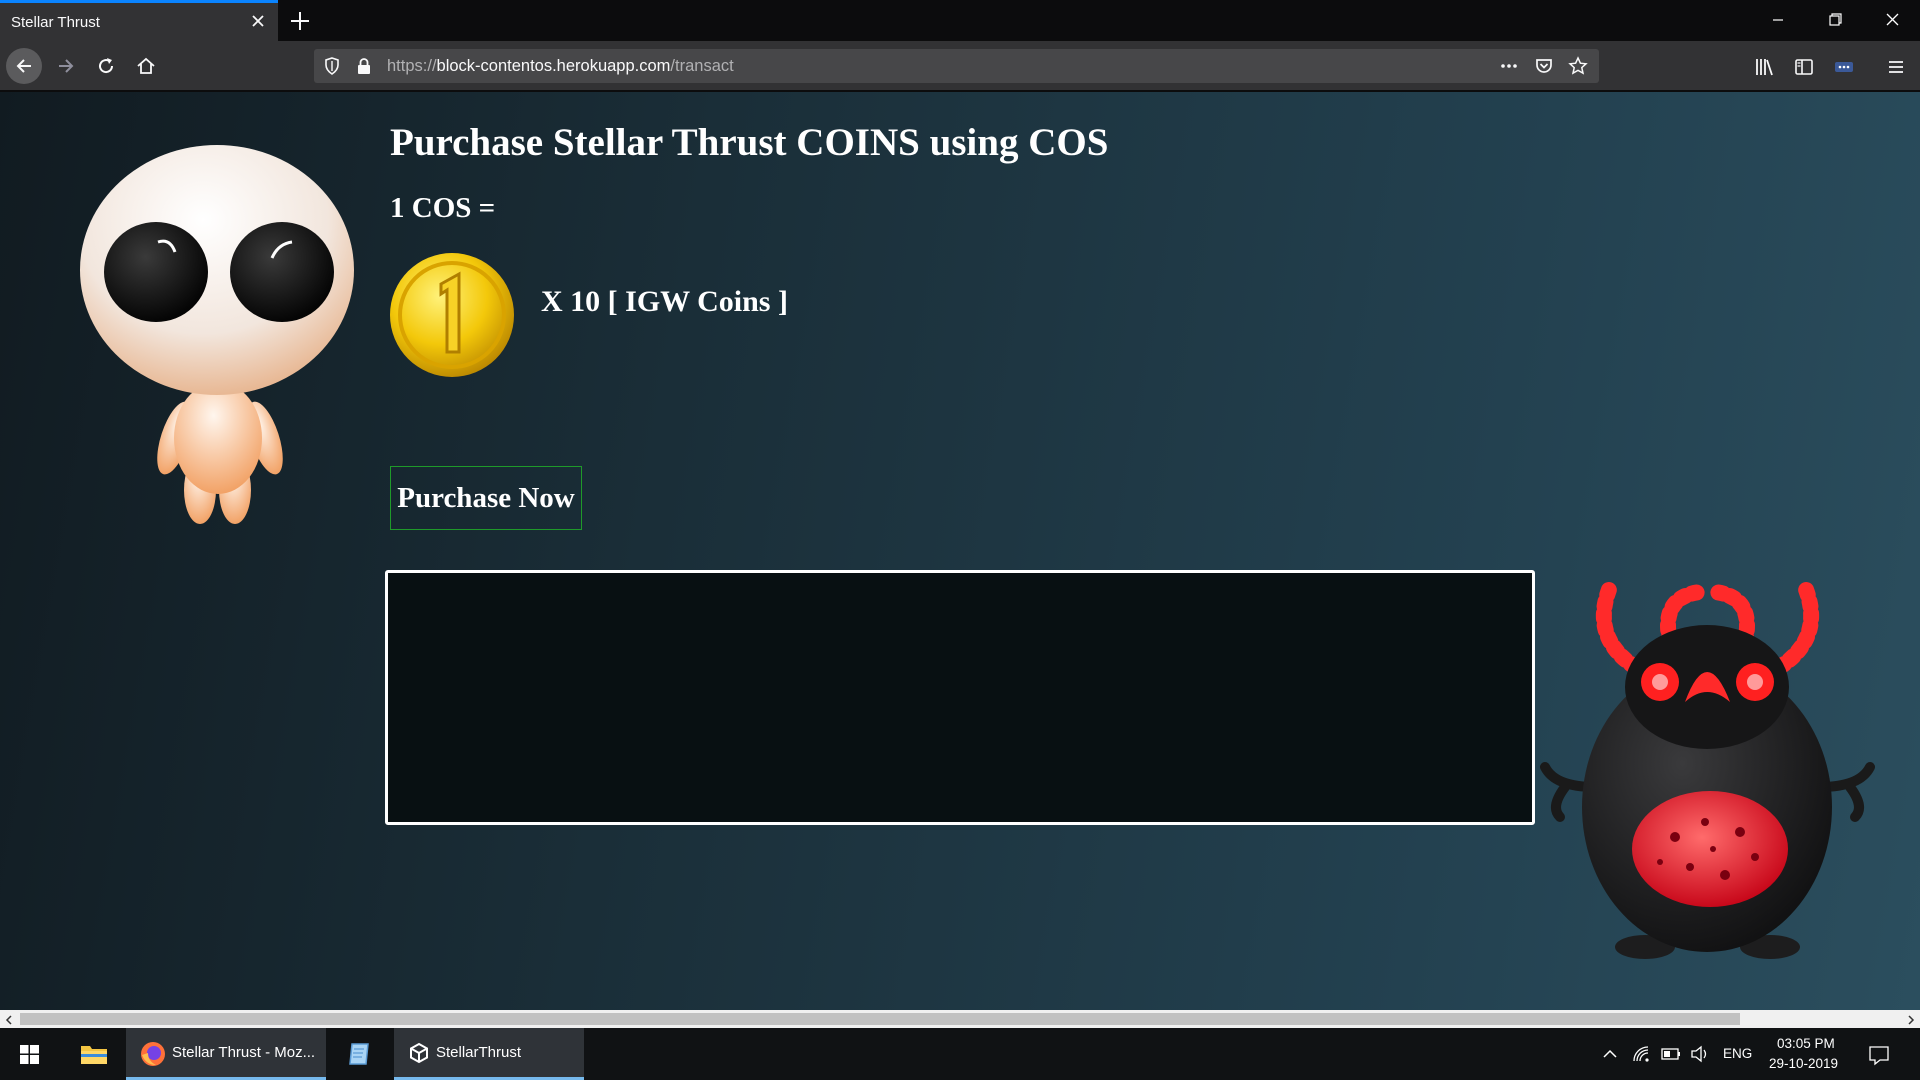  I want to click on notification-icon, so click(1879, 1057).